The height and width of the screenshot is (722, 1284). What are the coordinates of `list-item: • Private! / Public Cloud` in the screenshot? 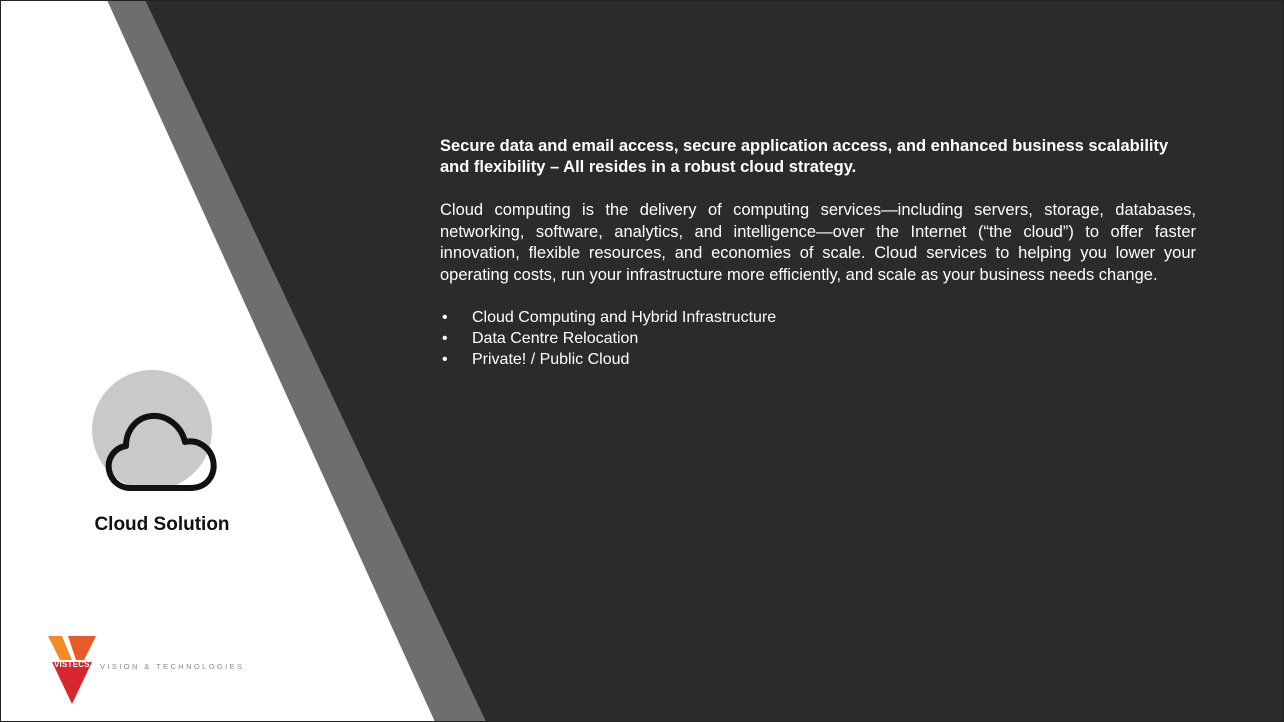 It's located at (818, 359).